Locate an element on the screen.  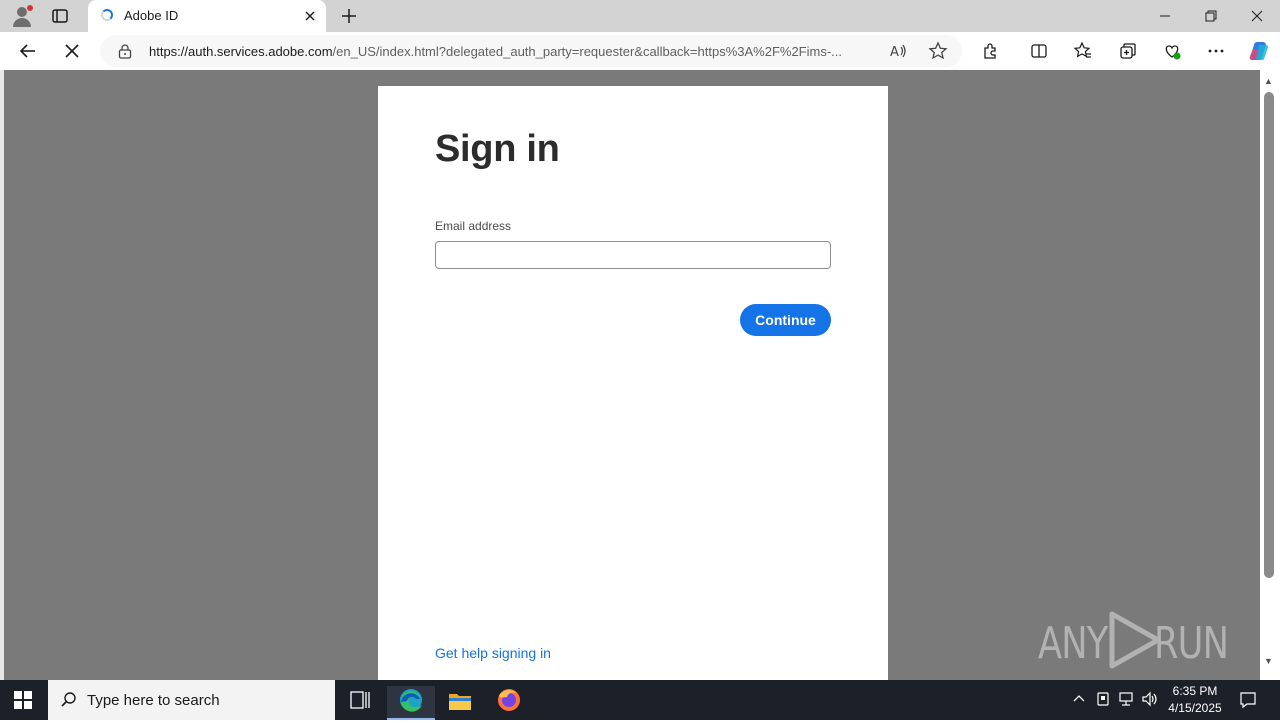
search-icon is located at coordinates (68, 699).